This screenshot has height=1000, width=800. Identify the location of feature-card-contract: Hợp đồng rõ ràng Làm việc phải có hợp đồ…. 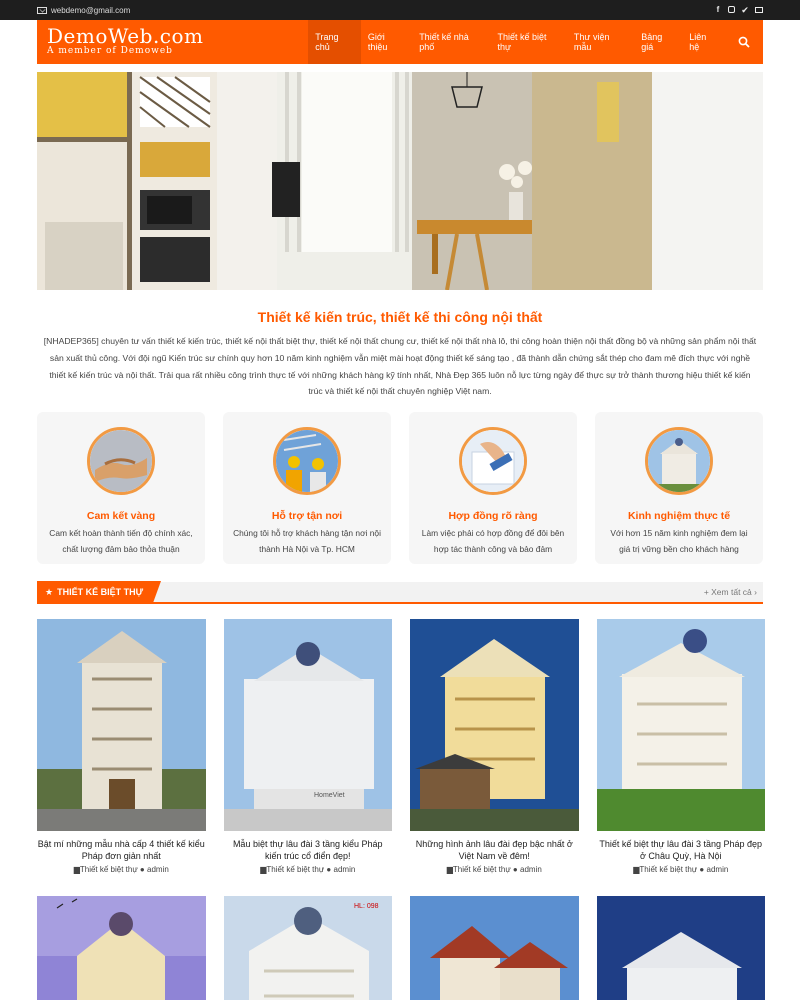
(493, 488).